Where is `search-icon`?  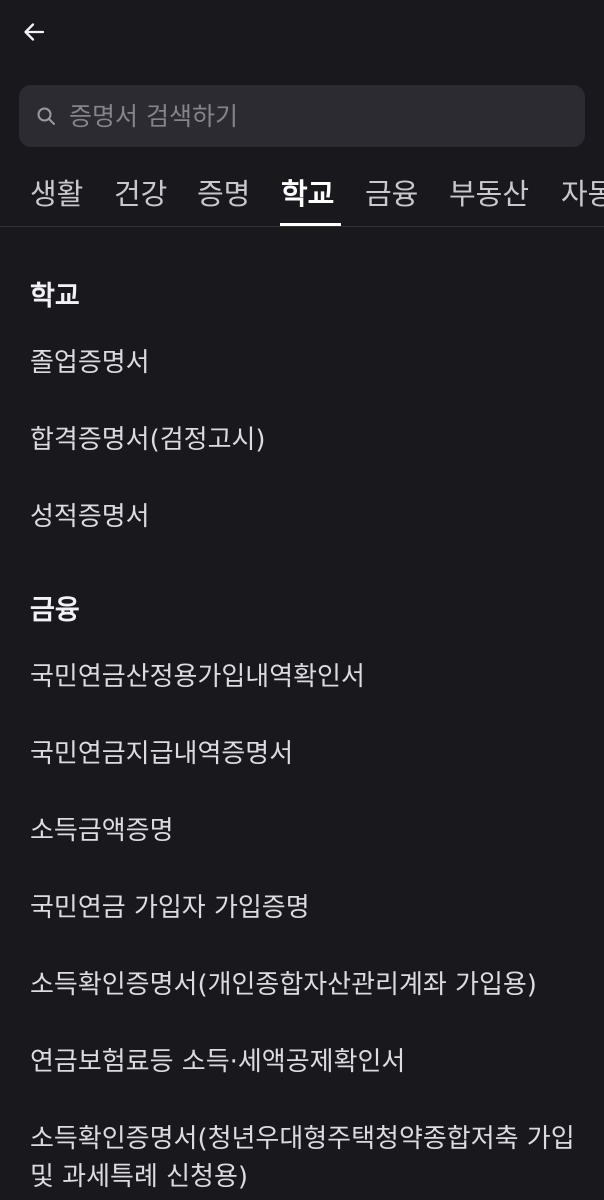
search-icon is located at coordinates (46, 116).